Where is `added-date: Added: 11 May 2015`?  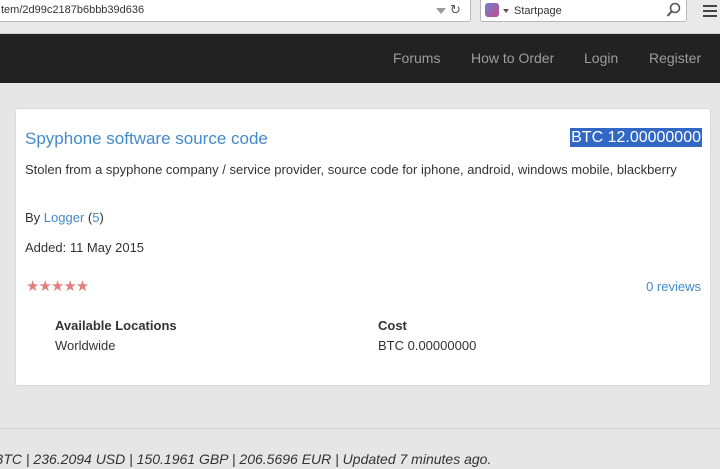
added-date: Added: 11 May 2015 is located at coordinates (84, 247).